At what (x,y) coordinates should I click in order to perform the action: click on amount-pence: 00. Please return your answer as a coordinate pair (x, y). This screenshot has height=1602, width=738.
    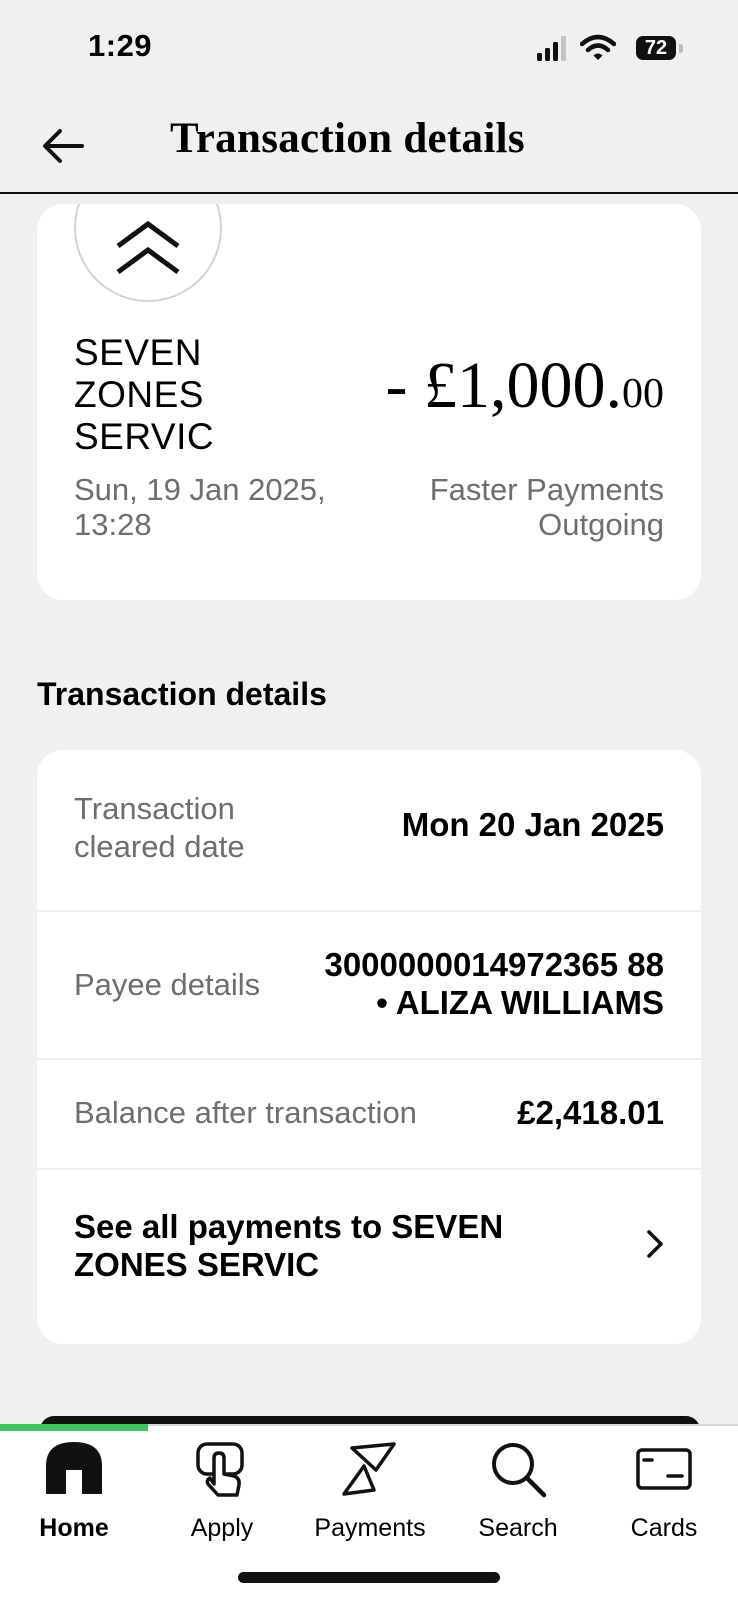
    Looking at the image, I should click on (643, 394).